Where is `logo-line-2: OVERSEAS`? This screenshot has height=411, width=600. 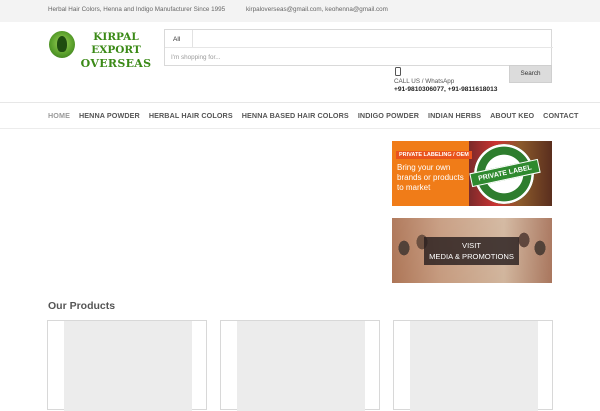
logo-line-2: OVERSEAS is located at coordinates (116, 63).